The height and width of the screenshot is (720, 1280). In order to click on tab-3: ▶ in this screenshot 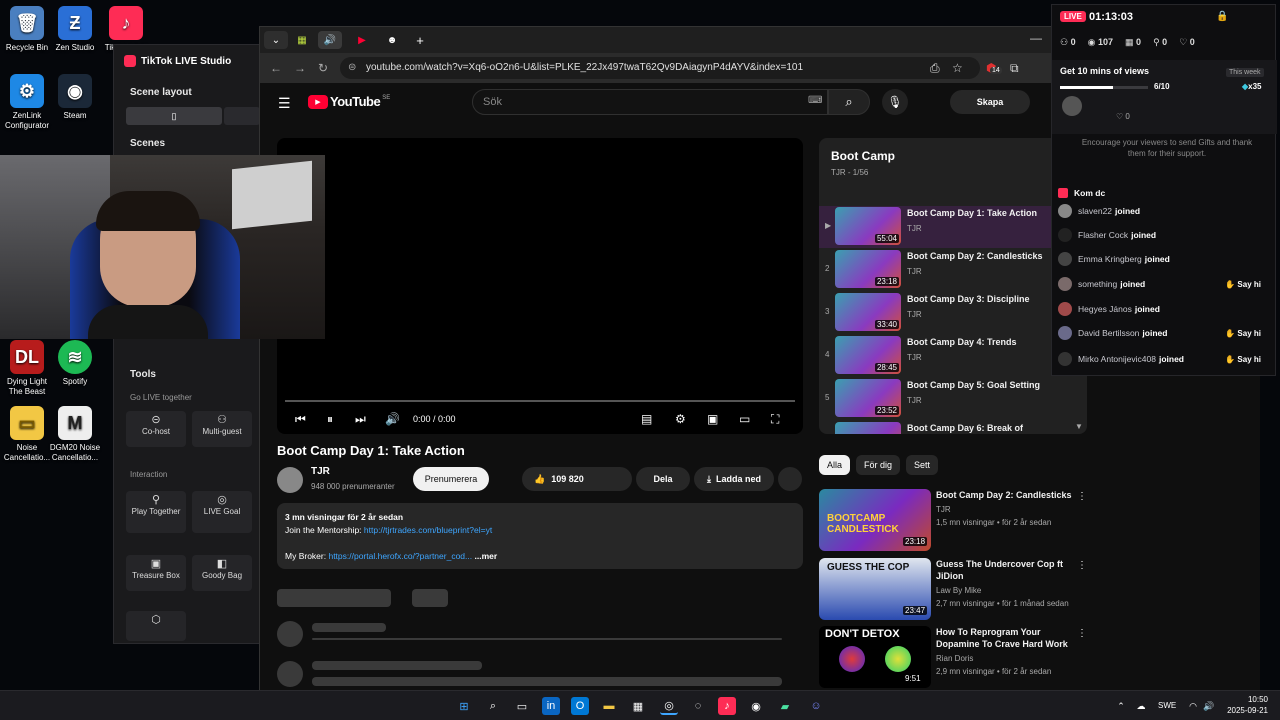, I will do `click(362, 40)`.